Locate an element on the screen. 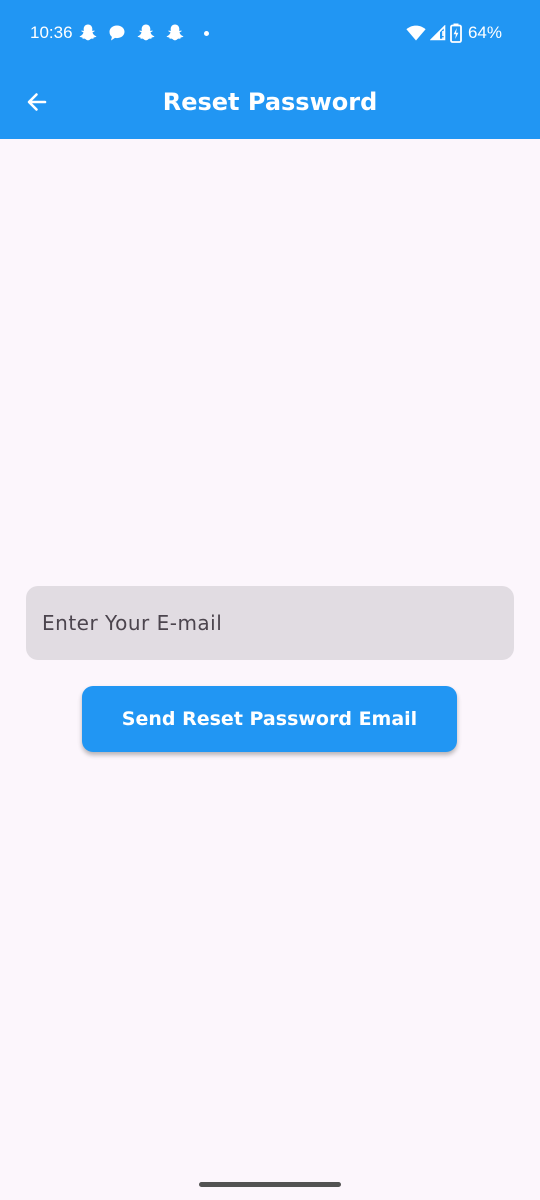 The image size is (540, 1200). home-indicator is located at coordinates (270, 1184).